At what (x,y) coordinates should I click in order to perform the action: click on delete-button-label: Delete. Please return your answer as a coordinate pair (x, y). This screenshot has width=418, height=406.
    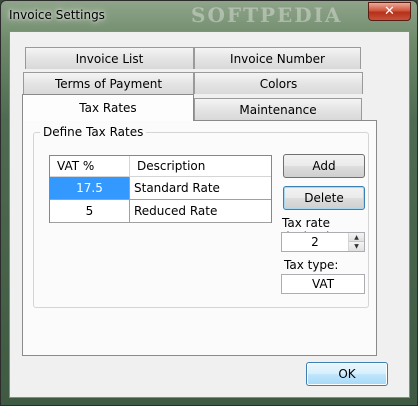
    Looking at the image, I should click on (324, 198).